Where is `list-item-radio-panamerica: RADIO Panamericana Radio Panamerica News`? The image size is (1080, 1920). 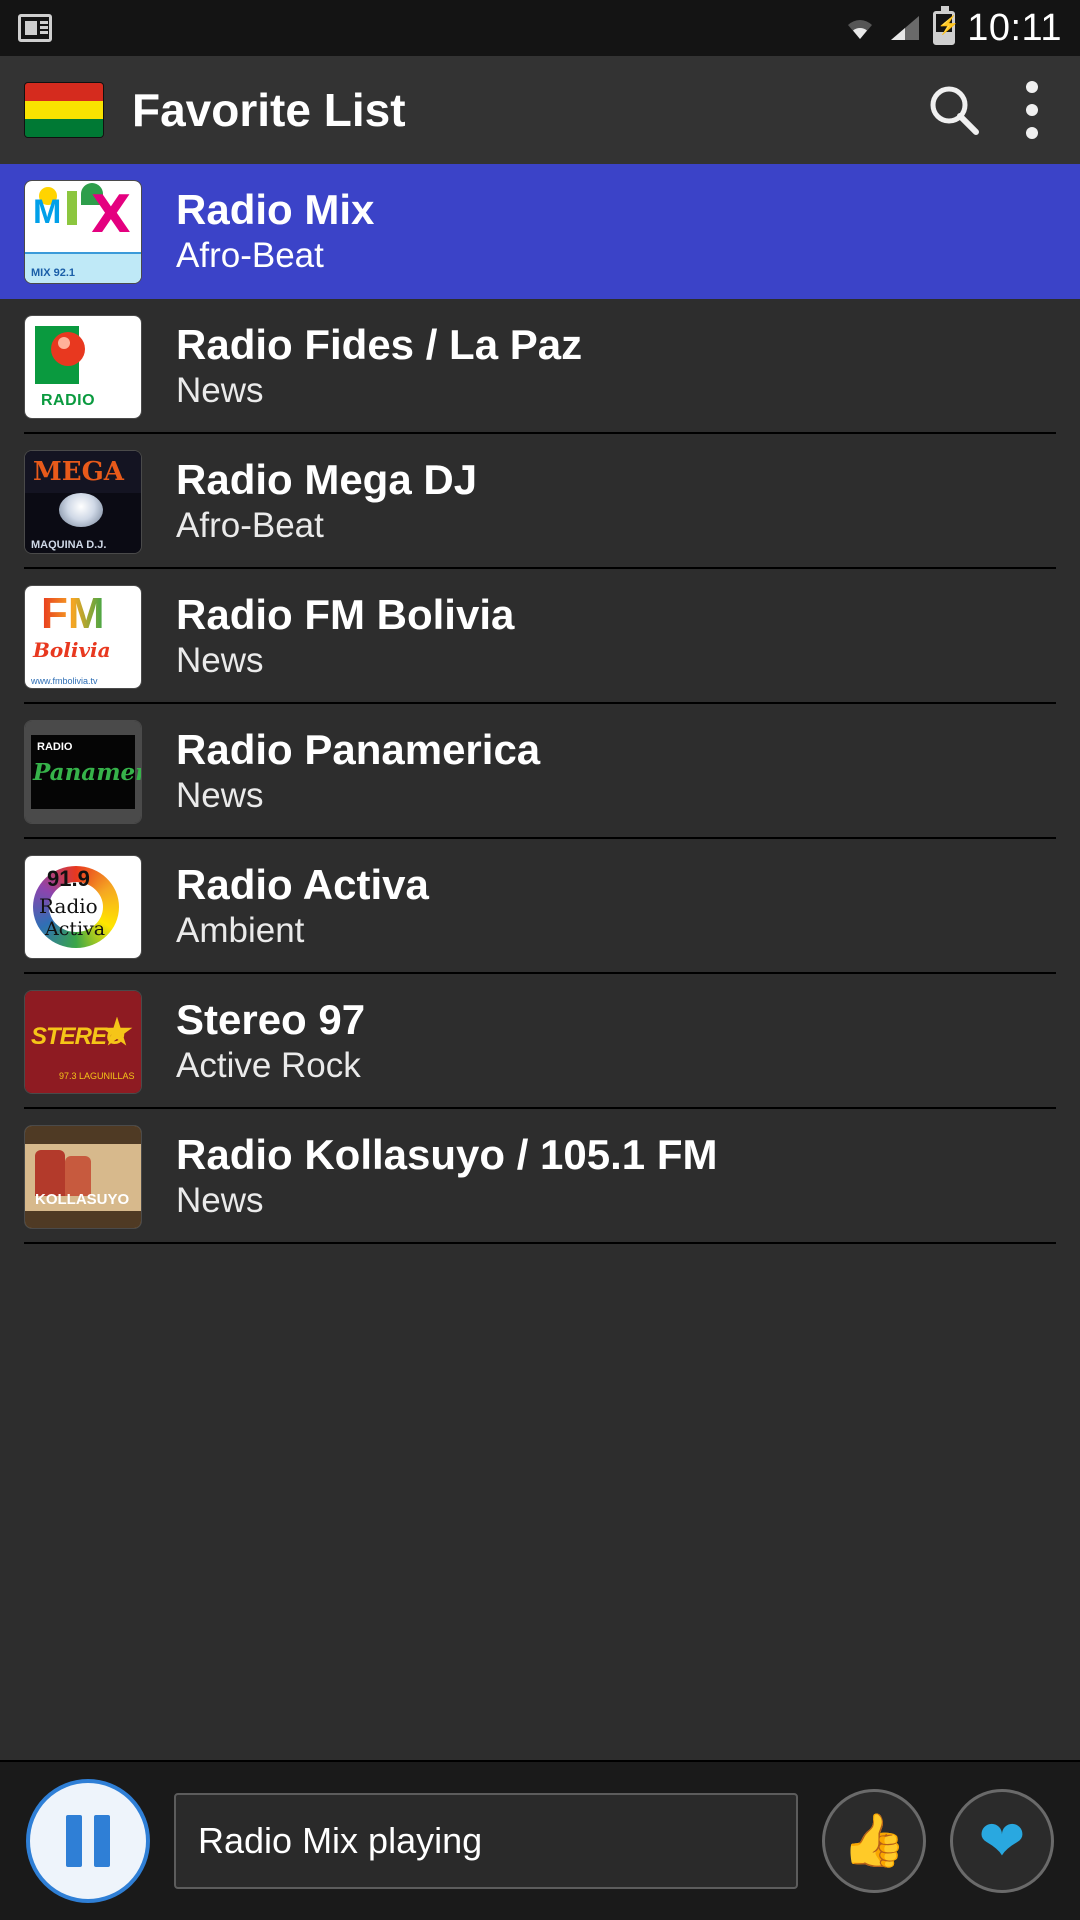 list-item-radio-panamerica: RADIO Panamericana Radio Panamerica News is located at coordinates (540, 771).